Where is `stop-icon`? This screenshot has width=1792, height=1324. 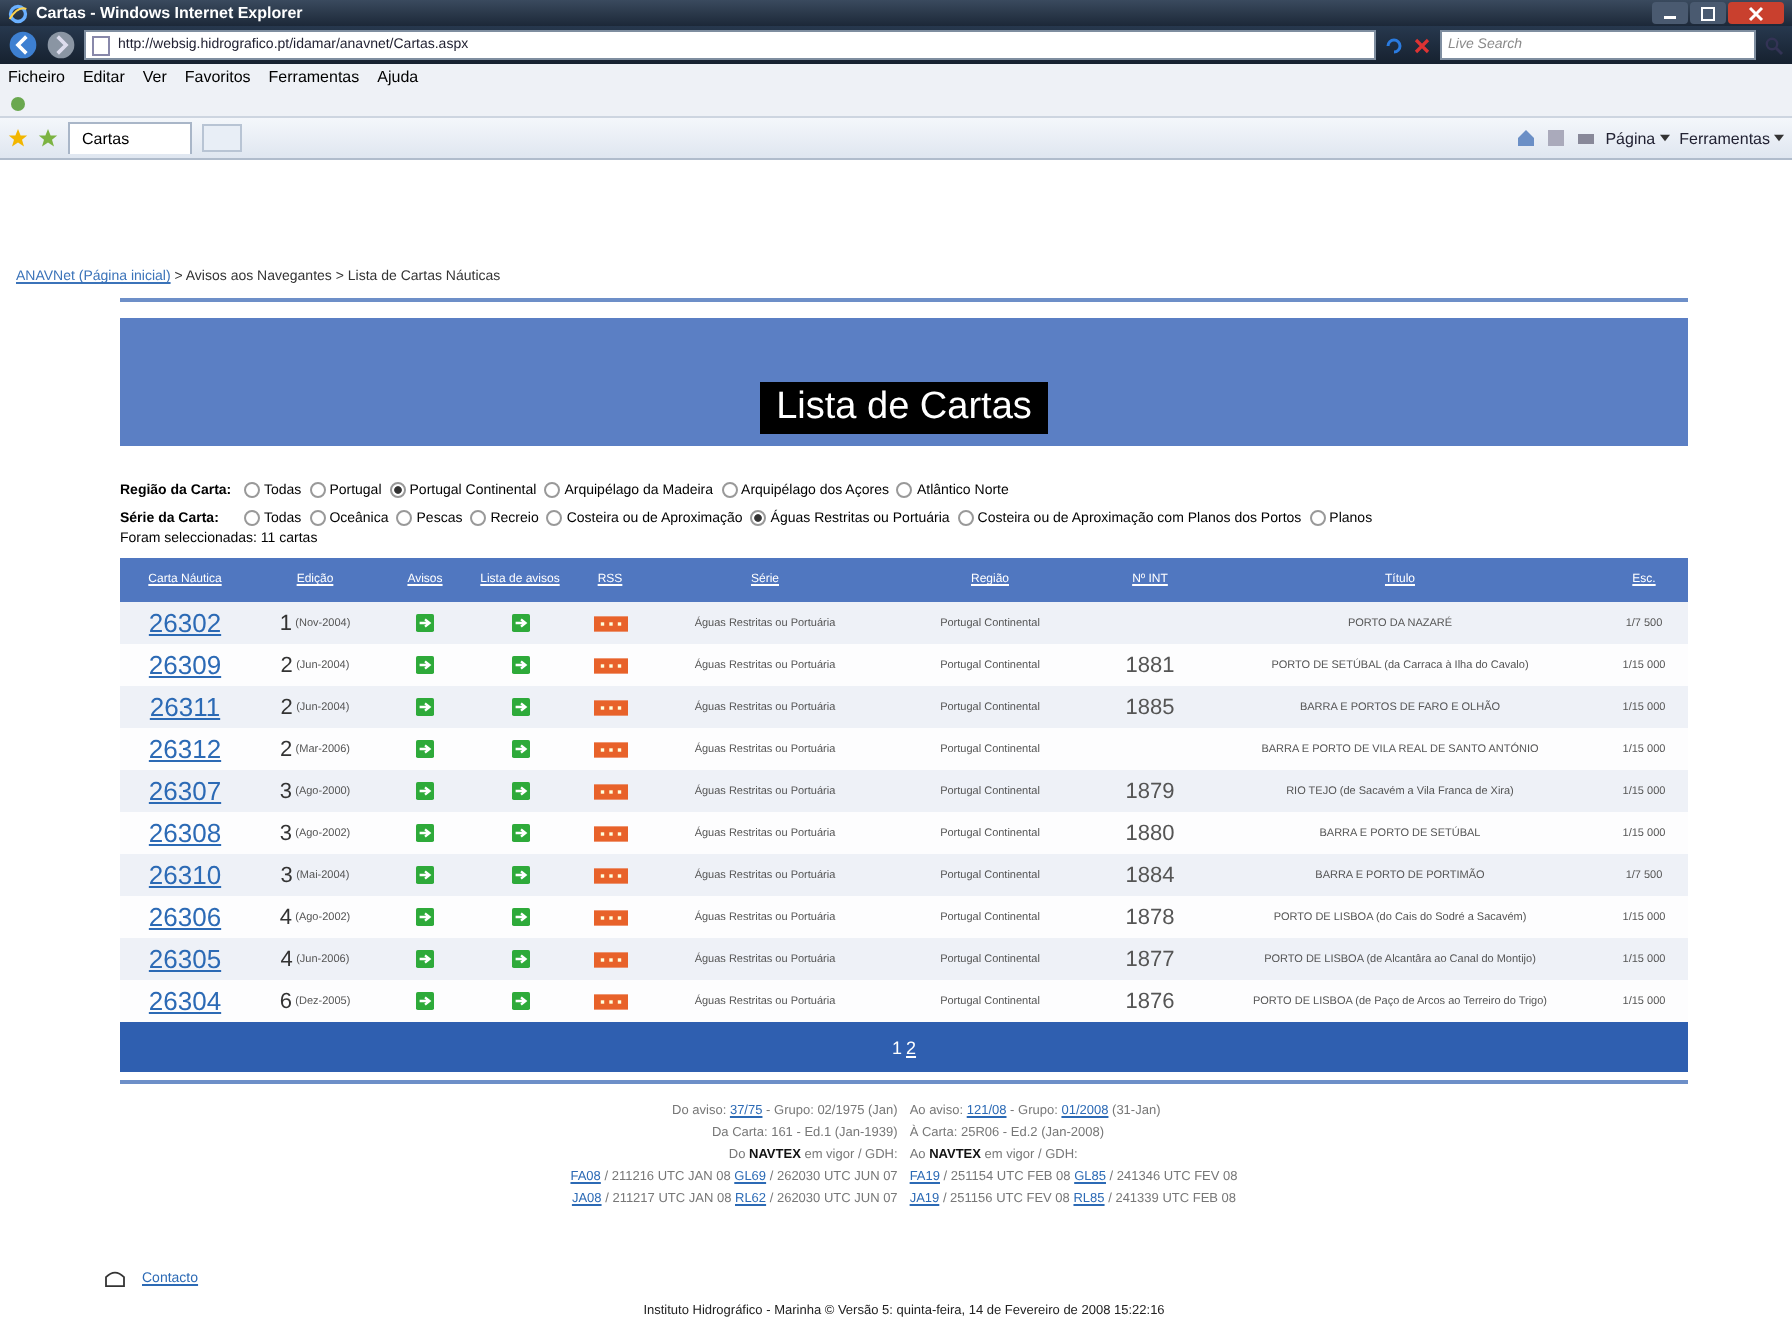
stop-icon is located at coordinates (1422, 45).